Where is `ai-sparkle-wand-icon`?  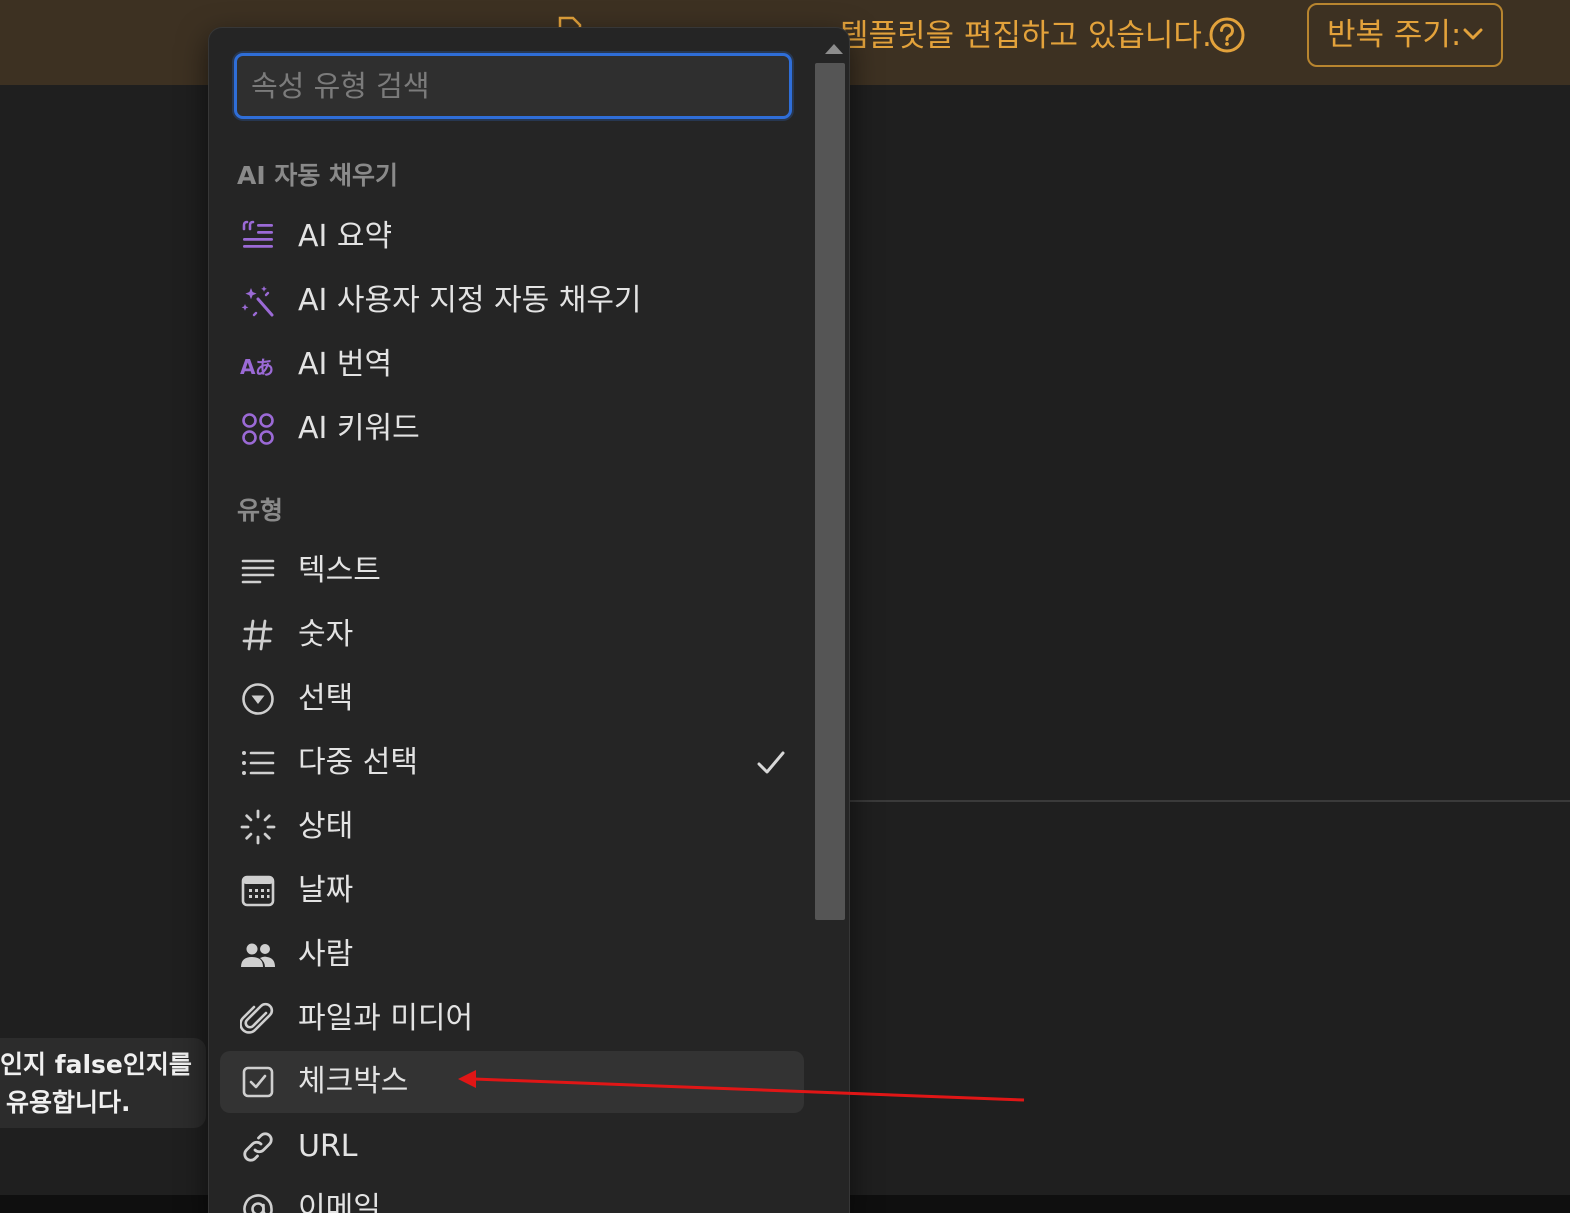
ai-sparkle-wand-icon is located at coordinates (257, 301).